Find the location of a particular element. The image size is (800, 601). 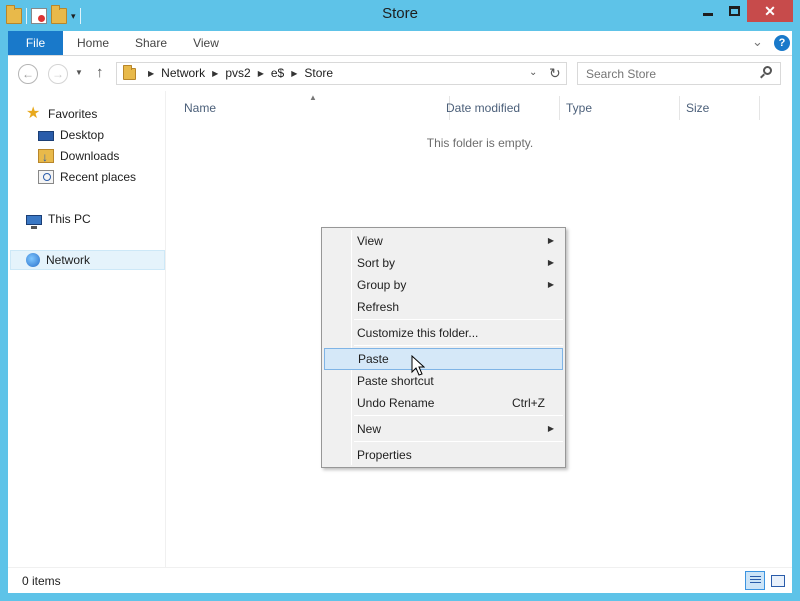

downloads-icon is located at coordinates (46, 157).